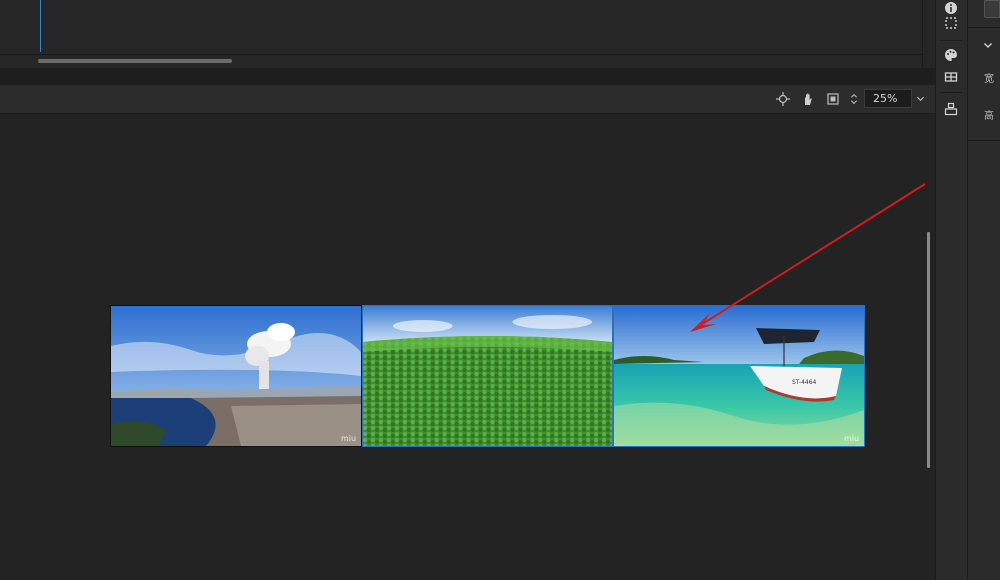 The height and width of the screenshot is (580, 1000). What do you see at coordinates (992, 9) in the screenshot?
I see `properties-header-tab` at bounding box center [992, 9].